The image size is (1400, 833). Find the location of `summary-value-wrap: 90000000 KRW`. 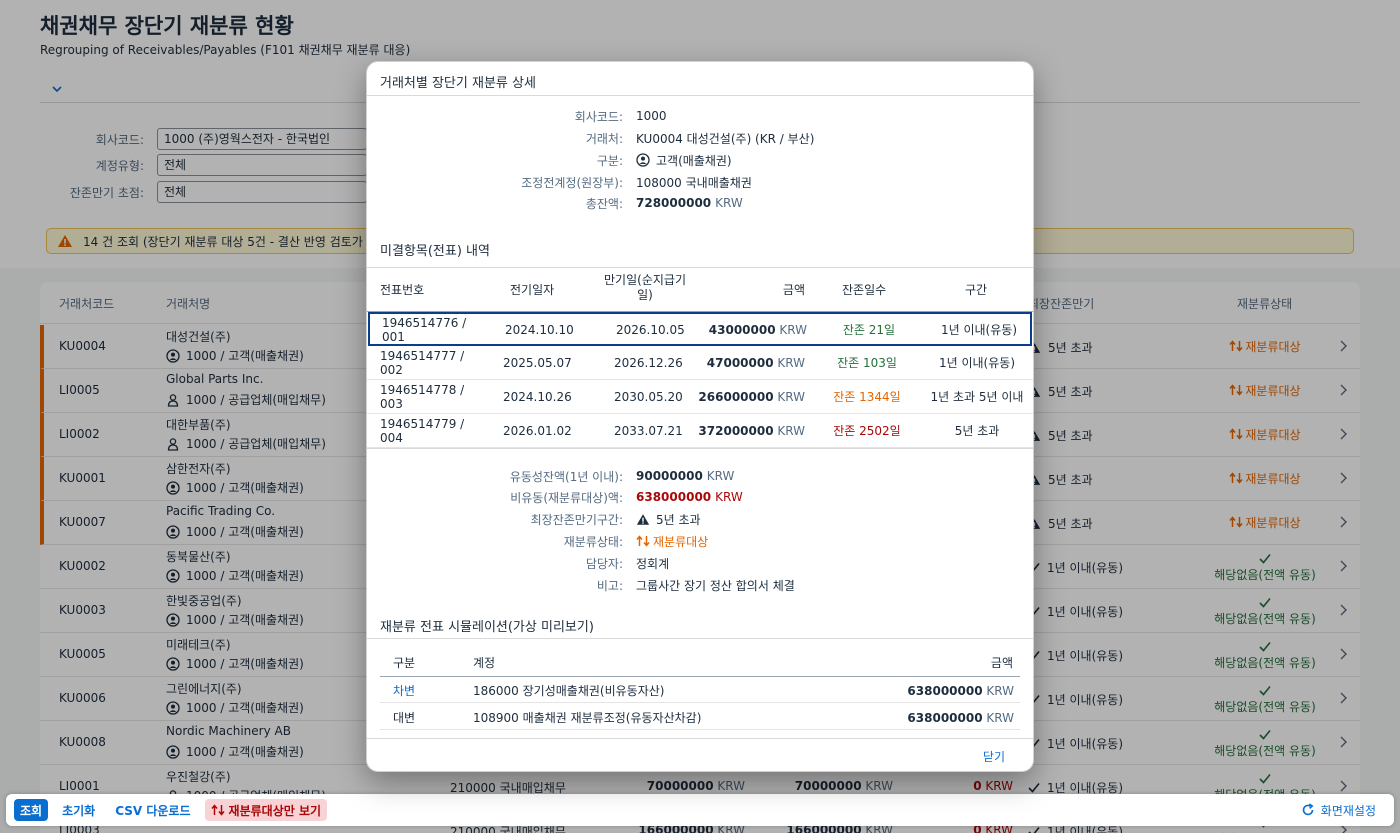

summary-value-wrap: 90000000 KRW is located at coordinates (685, 476).